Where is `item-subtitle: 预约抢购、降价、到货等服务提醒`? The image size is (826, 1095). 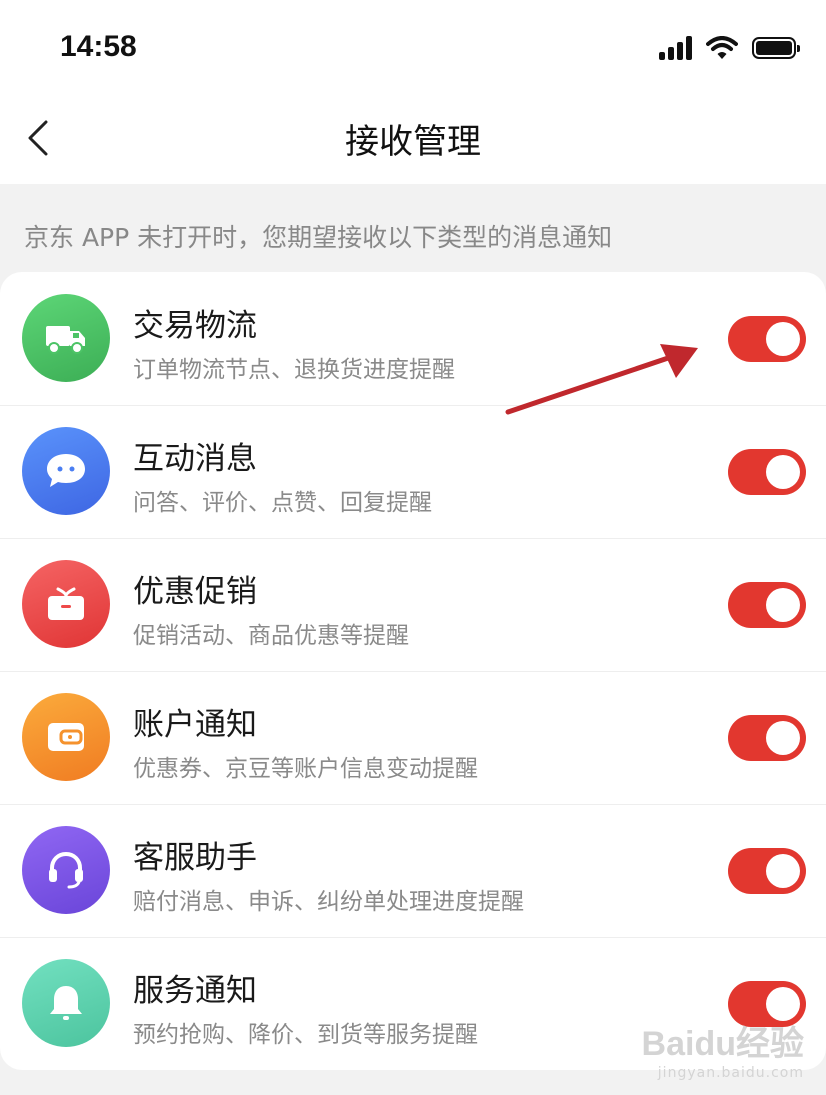
item-subtitle: 预约抢购、降价、到货等服务提醒 is located at coordinates (305, 1035).